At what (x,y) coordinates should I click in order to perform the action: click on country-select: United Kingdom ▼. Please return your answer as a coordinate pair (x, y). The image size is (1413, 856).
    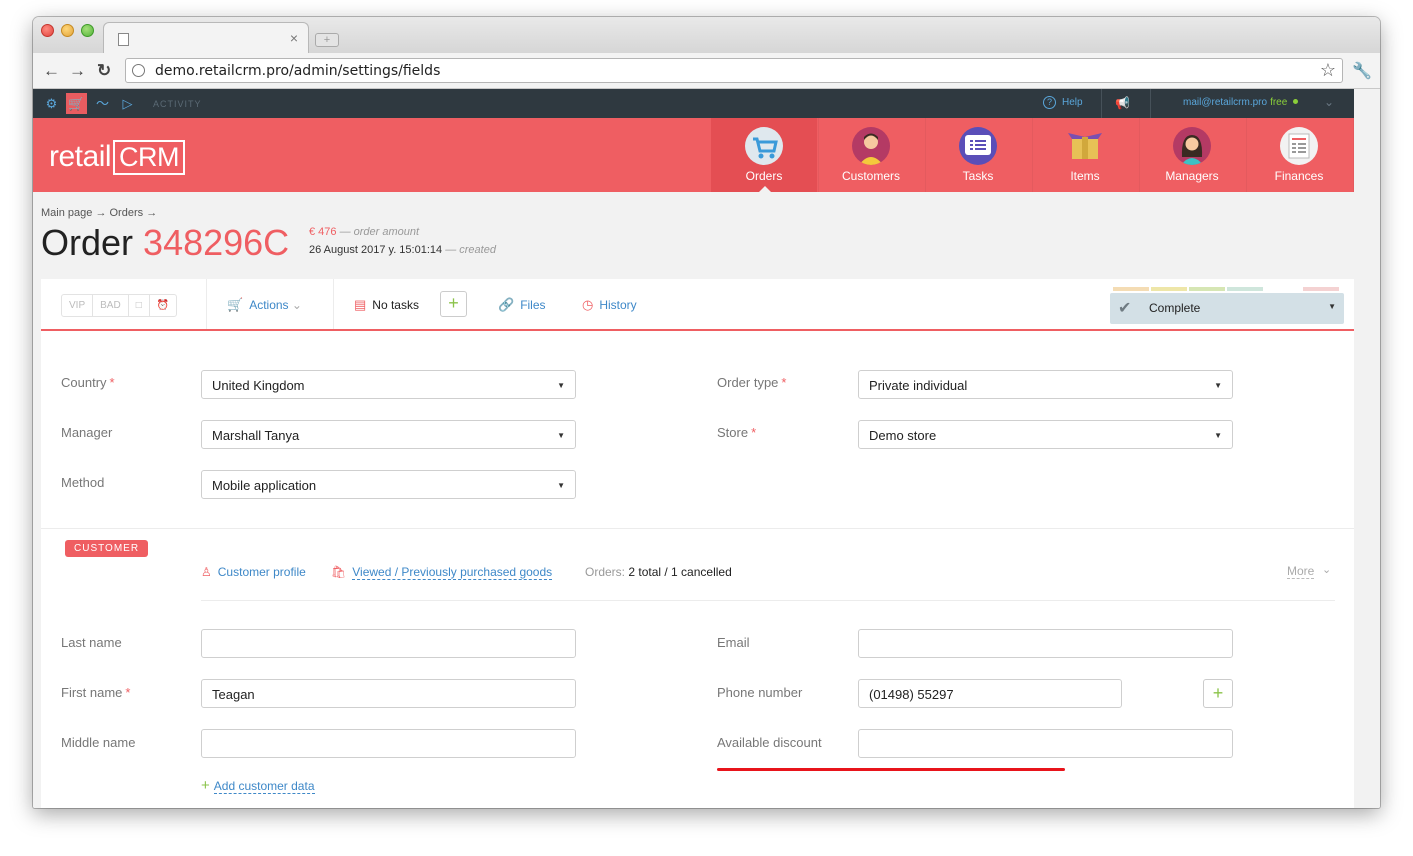
    Looking at the image, I should click on (388, 384).